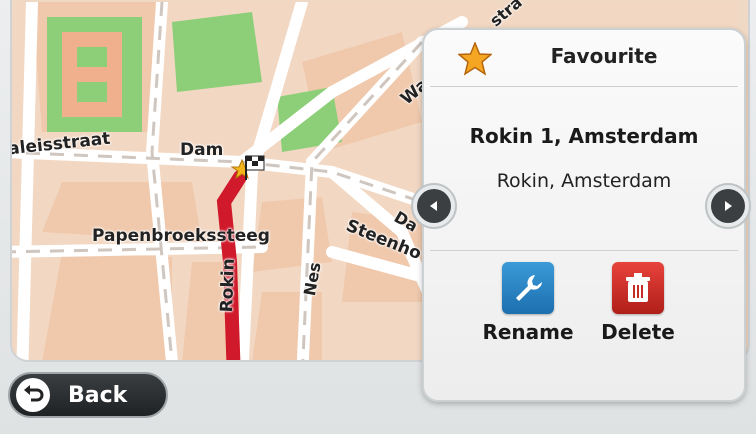 This screenshot has height=434, width=756. I want to click on next-button, so click(728, 206).